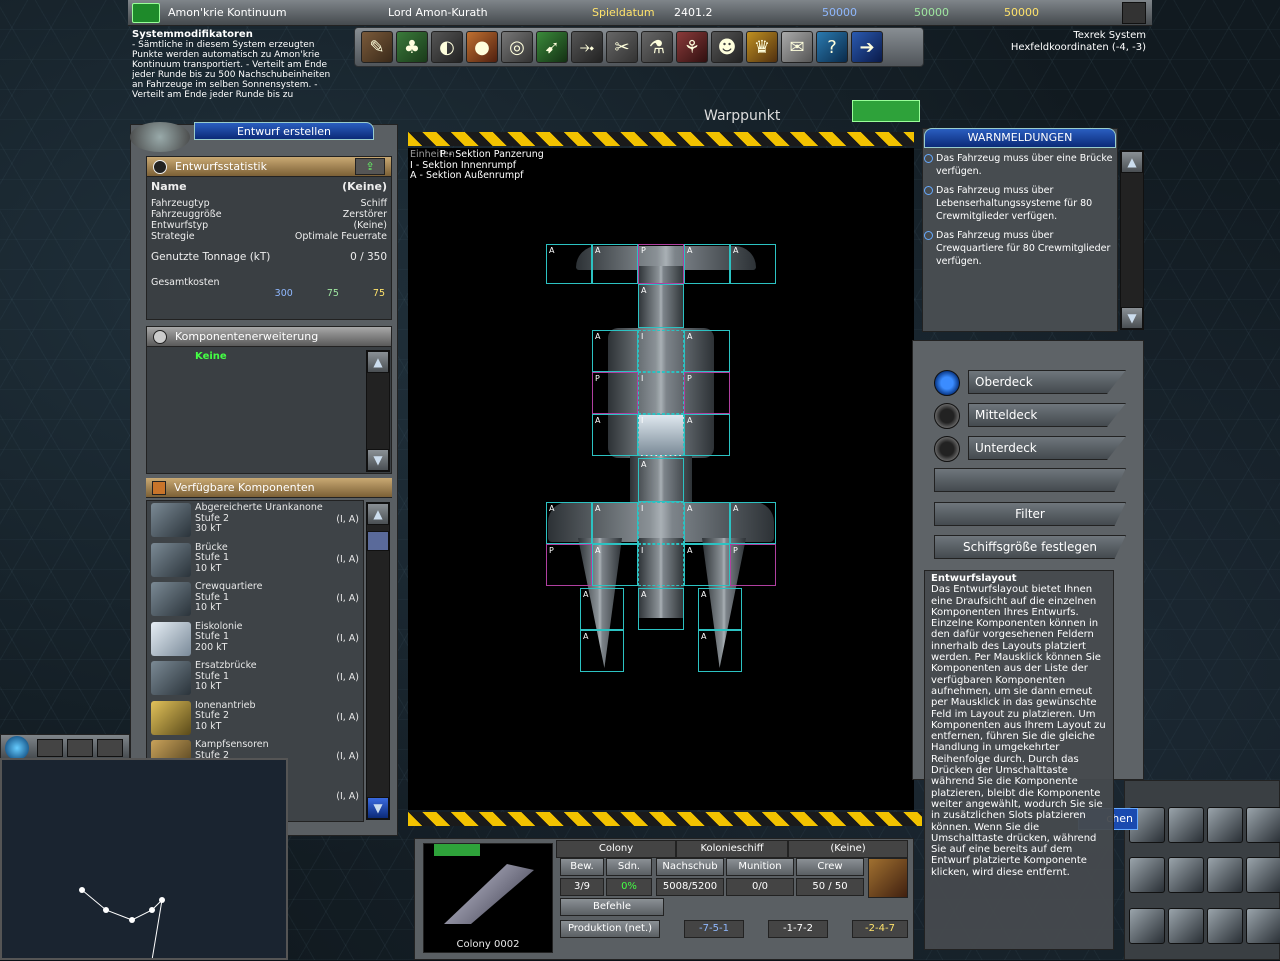 Image resolution: width=1280 pixels, height=961 pixels. What do you see at coordinates (622, 47) in the screenshot?
I see `design-icon: ✂` at bounding box center [622, 47].